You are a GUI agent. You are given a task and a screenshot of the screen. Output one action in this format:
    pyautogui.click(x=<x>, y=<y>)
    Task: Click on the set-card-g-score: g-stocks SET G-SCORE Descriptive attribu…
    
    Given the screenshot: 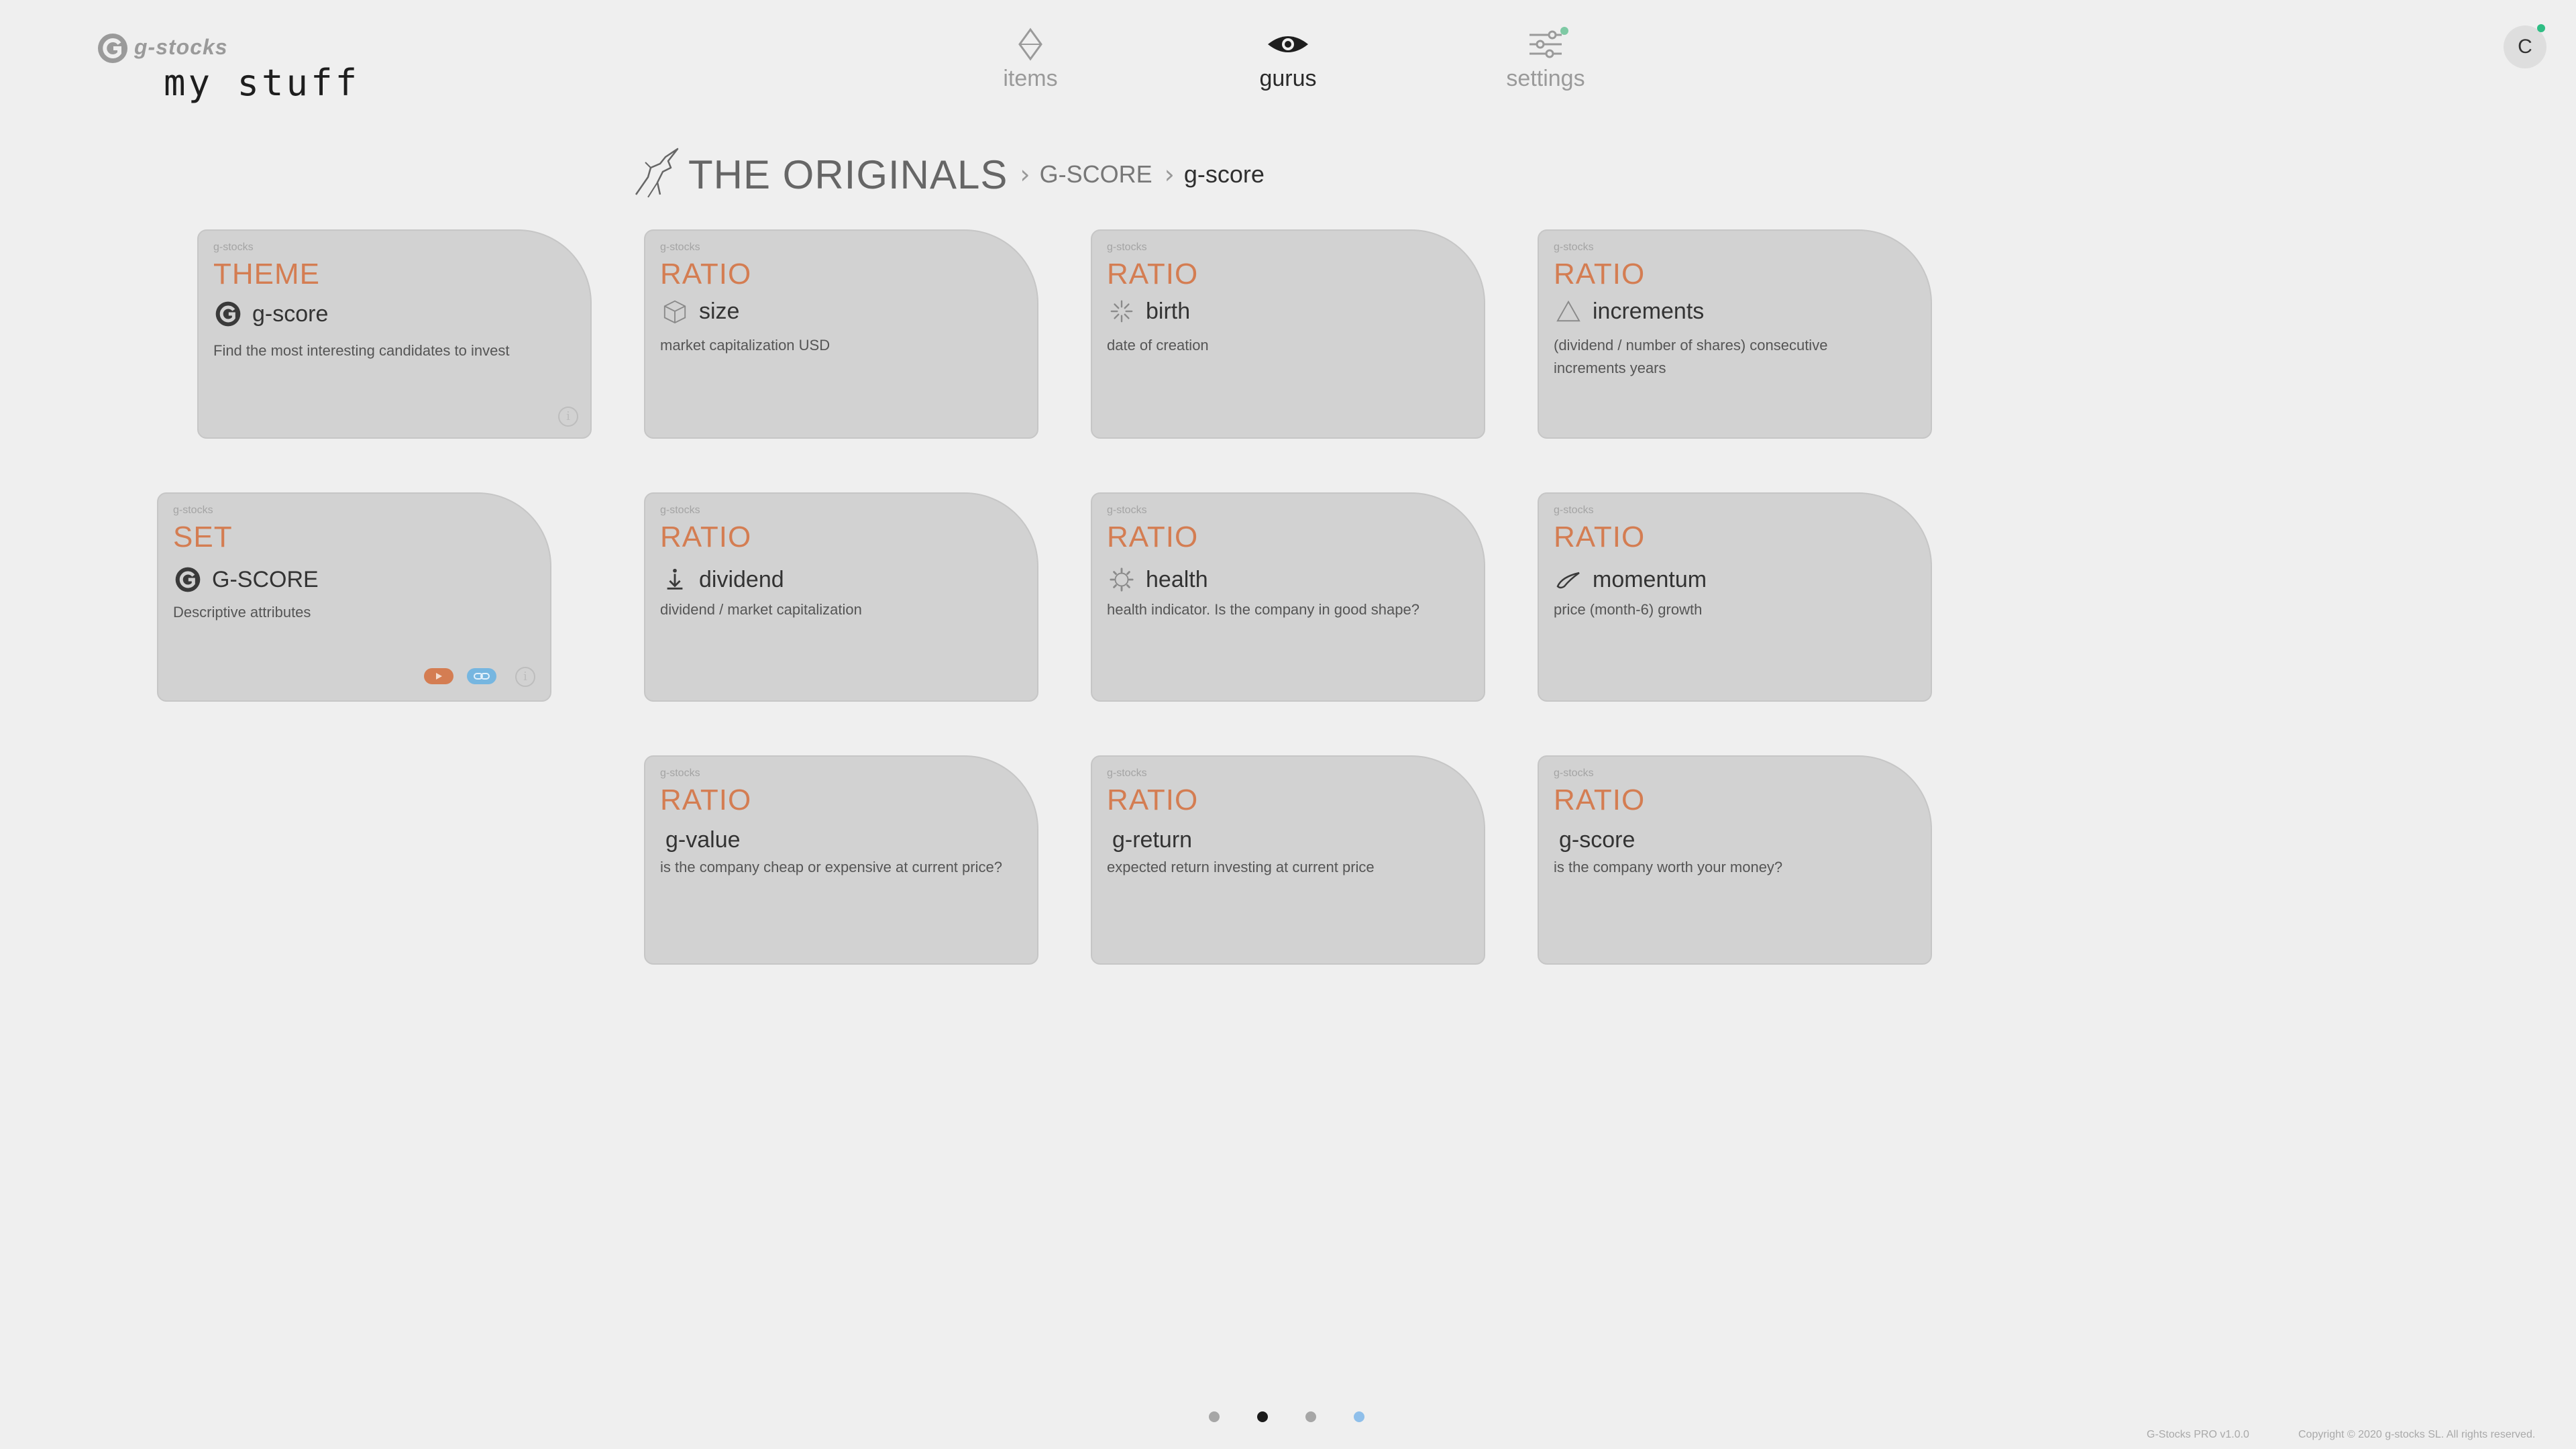 What is the action you would take?
    pyautogui.click(x=354, y=597)
    